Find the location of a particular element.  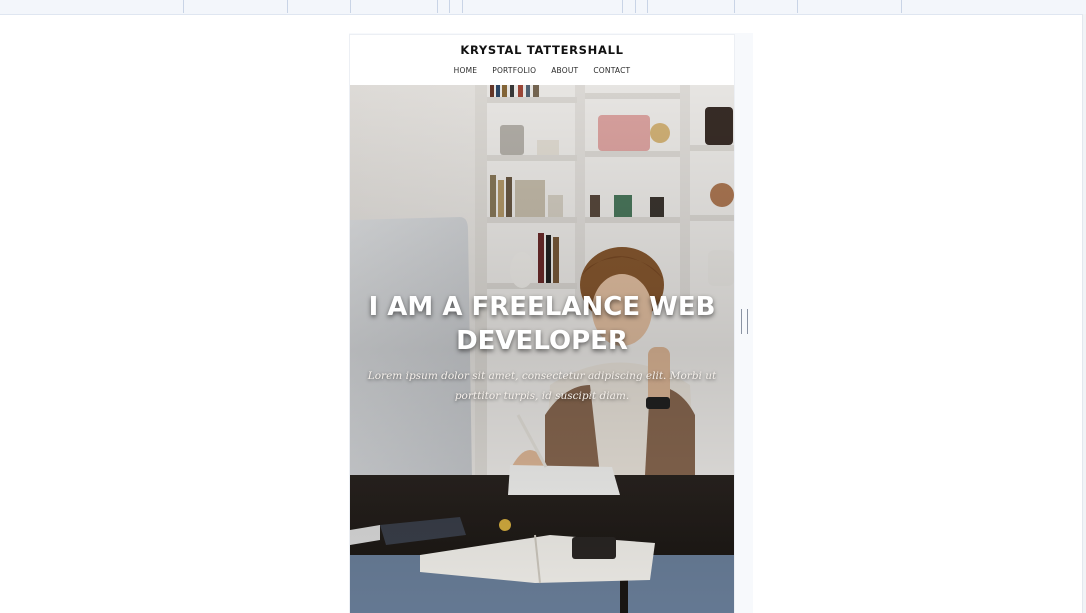

site-title: KRYSTAL TATTERSHALL is located at coordinates (542, 46).